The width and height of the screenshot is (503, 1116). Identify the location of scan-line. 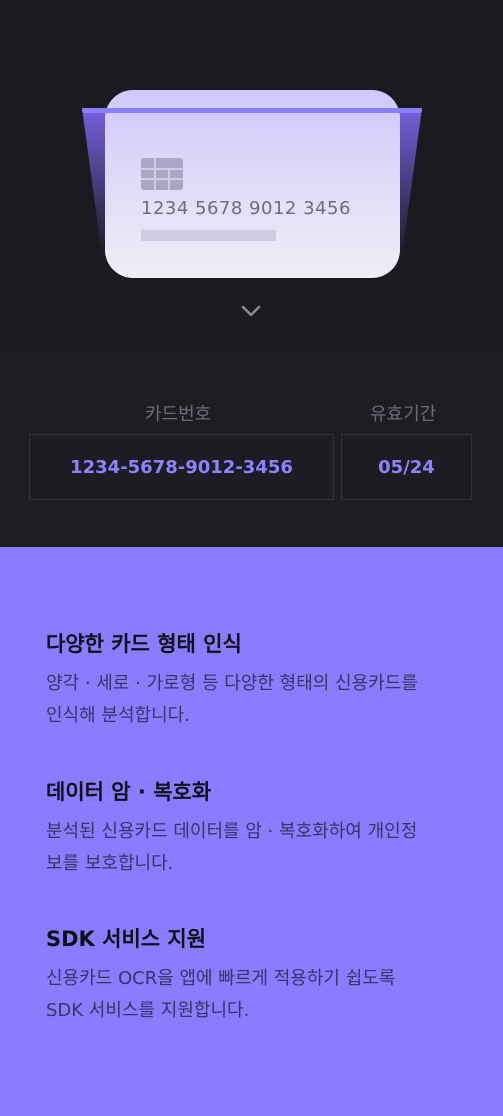
(252, 110).